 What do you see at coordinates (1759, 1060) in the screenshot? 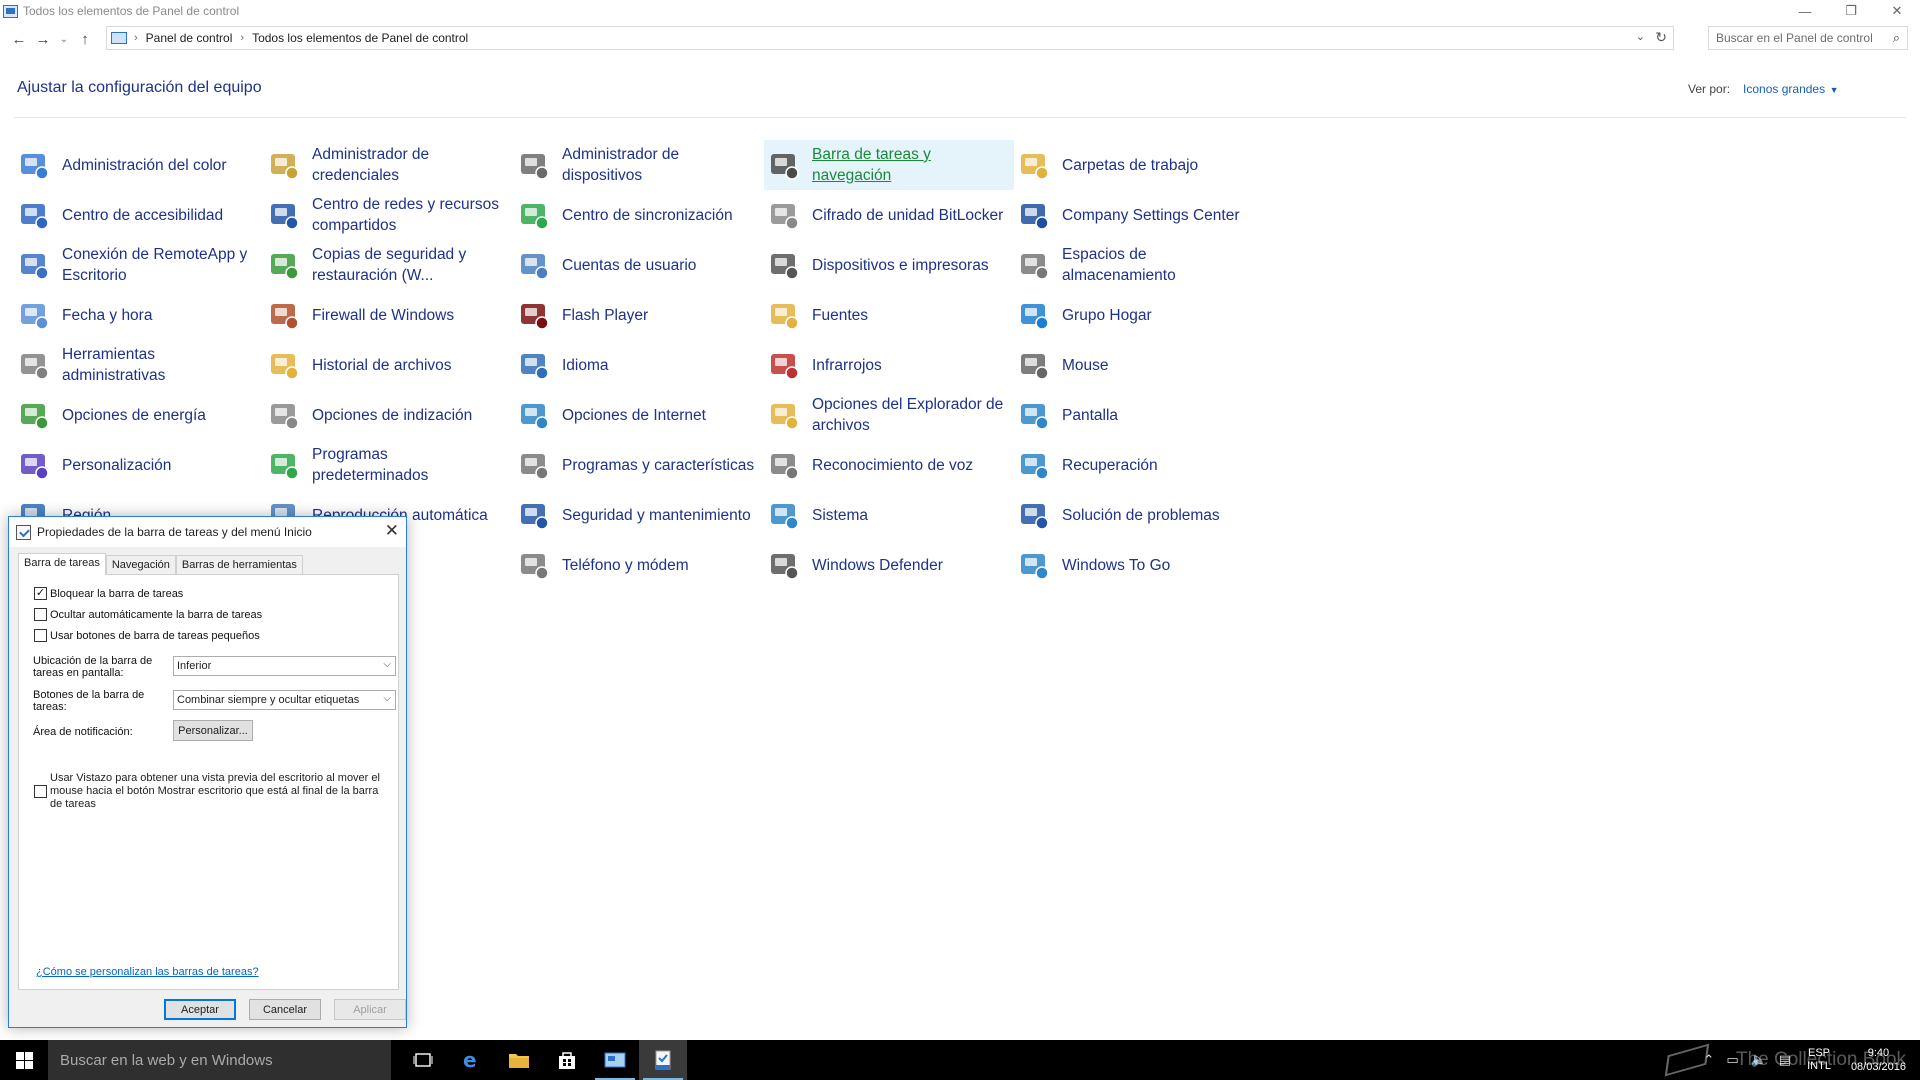
I see `volume-icon: 🔈` at bounding box center [1759, 1060].